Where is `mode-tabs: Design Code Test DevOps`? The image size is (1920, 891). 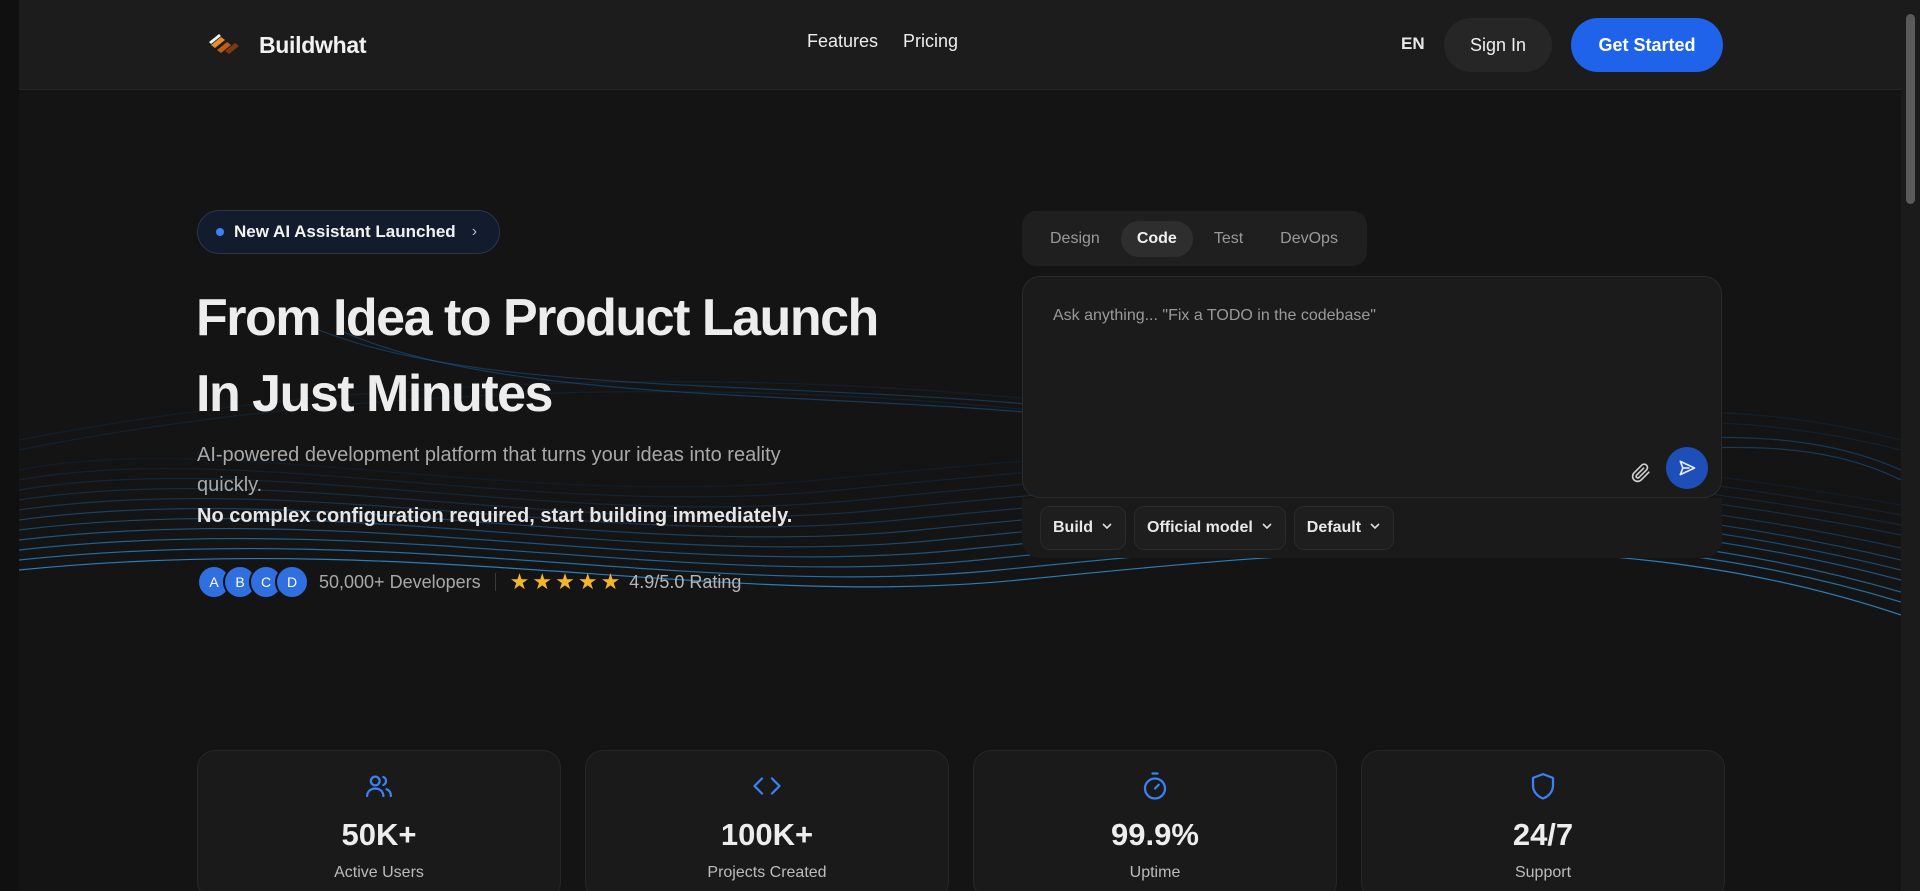
mode-tabs: Design Code Test DevOps is located at coordinates (1194, 238).